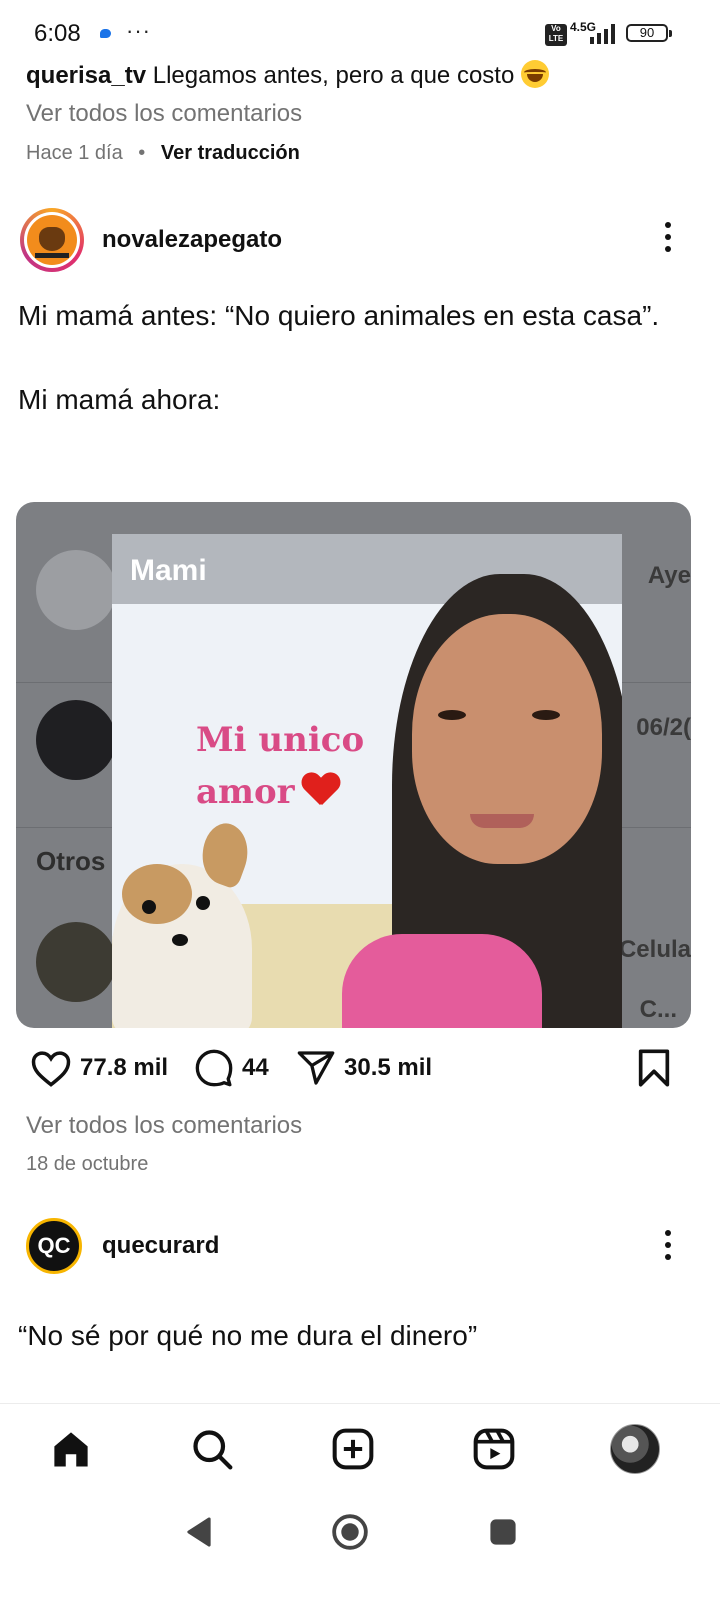  I want to click on home-tab, so click(71, 1449).